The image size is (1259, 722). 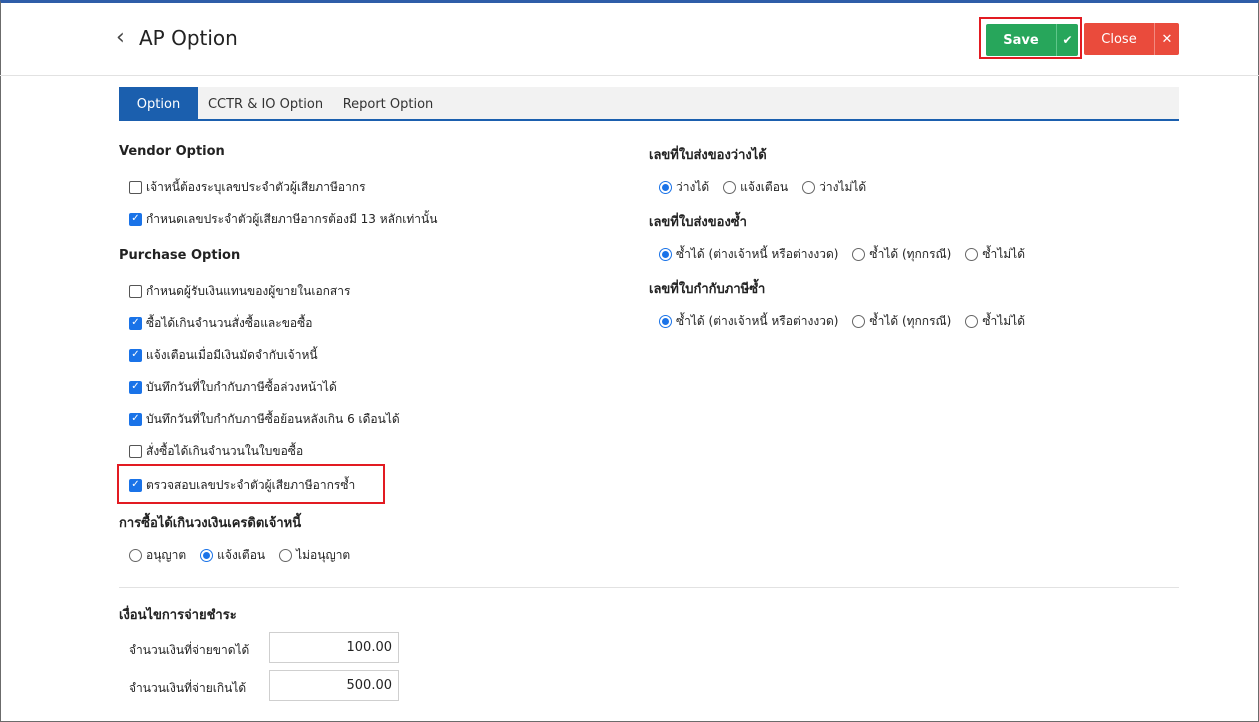 I want to click on over-pay-input: 500.00, so click(x=334, y=685).